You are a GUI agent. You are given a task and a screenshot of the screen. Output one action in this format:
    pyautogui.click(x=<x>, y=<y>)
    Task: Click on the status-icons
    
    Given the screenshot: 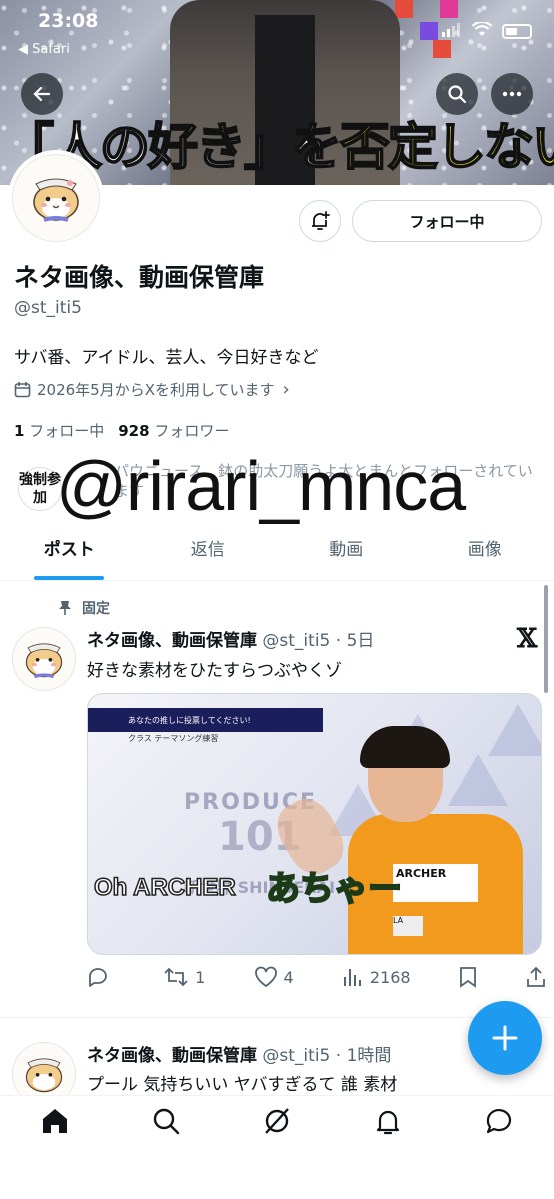 What is the action you would take?
    pyautogui.click(x=487, y=30)
    